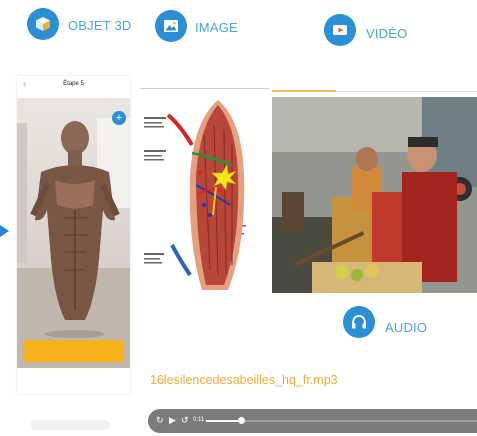 The height and width of the screenshot is (436, 477). I want to click on muscle-diagram-graphic, so click(205, 195).